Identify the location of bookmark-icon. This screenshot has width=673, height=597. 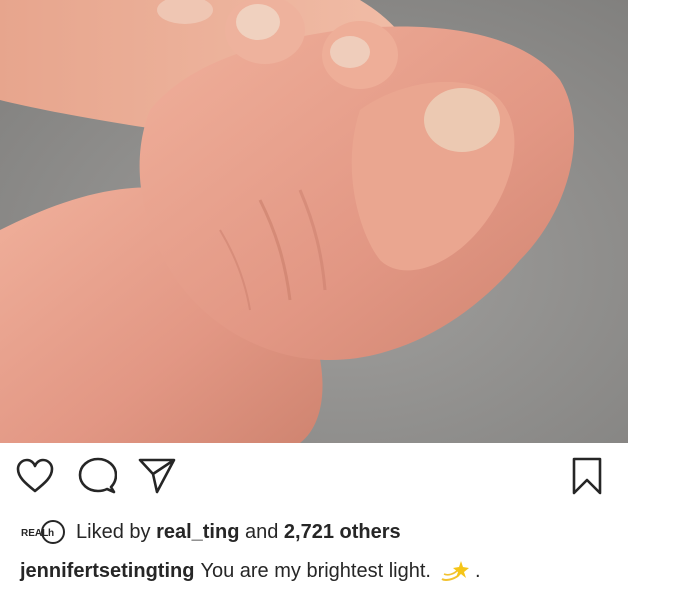
(587, 476).